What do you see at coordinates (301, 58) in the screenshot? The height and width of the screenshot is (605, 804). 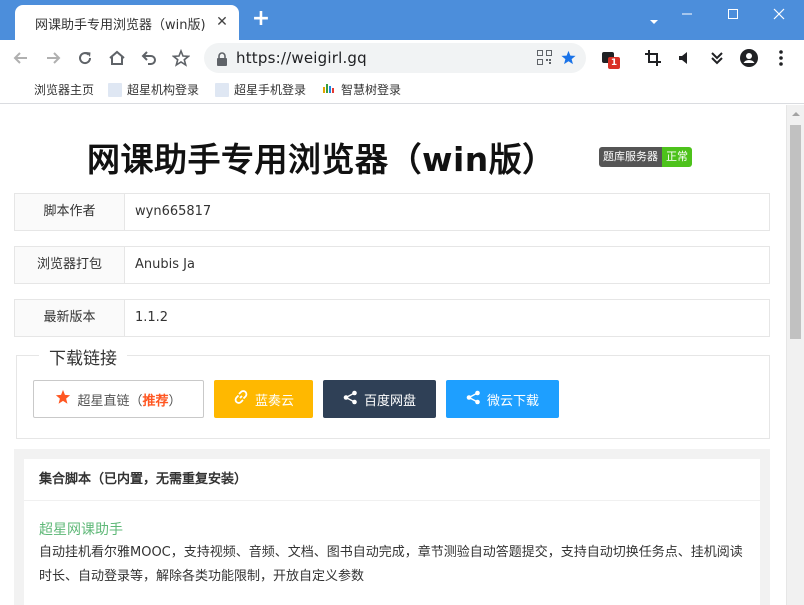 I see `url-text: https://weigirl.gq` at bounding box center [301, 58].